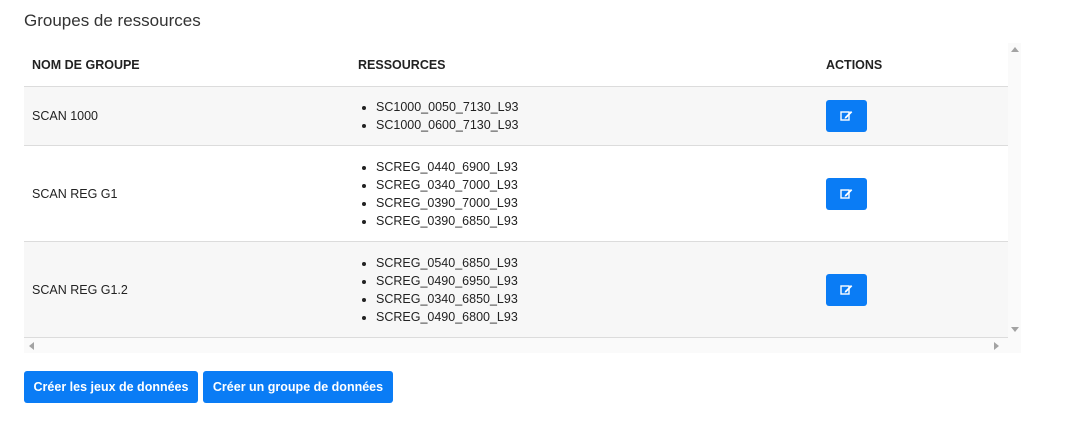 The height and width of the screenshot is (430, 1065). Describe the element at coordinates (187, 65) in the screenshot. I see `column-header-group-name: NOM DE GROUPE` at that location.